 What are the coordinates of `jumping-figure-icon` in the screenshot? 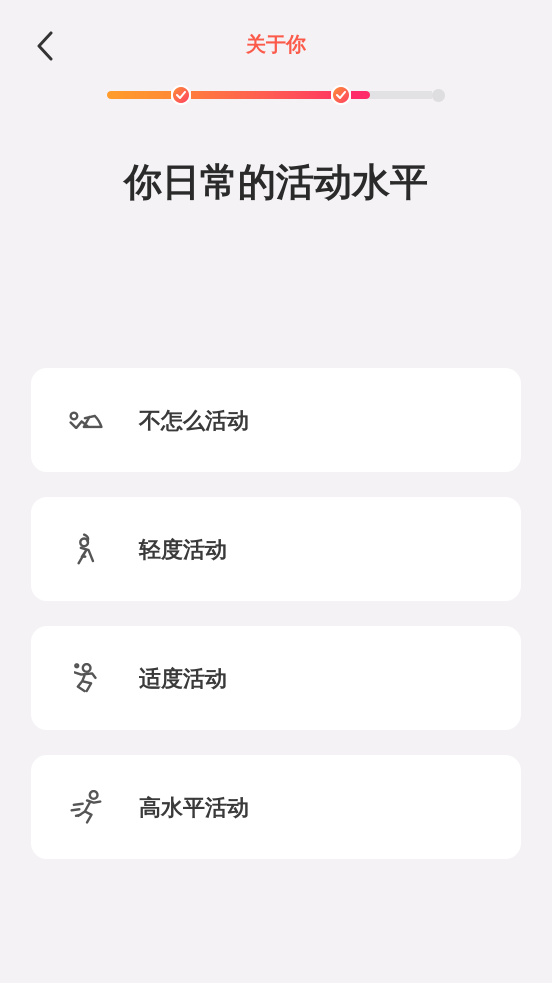 It's located at (86, 678).